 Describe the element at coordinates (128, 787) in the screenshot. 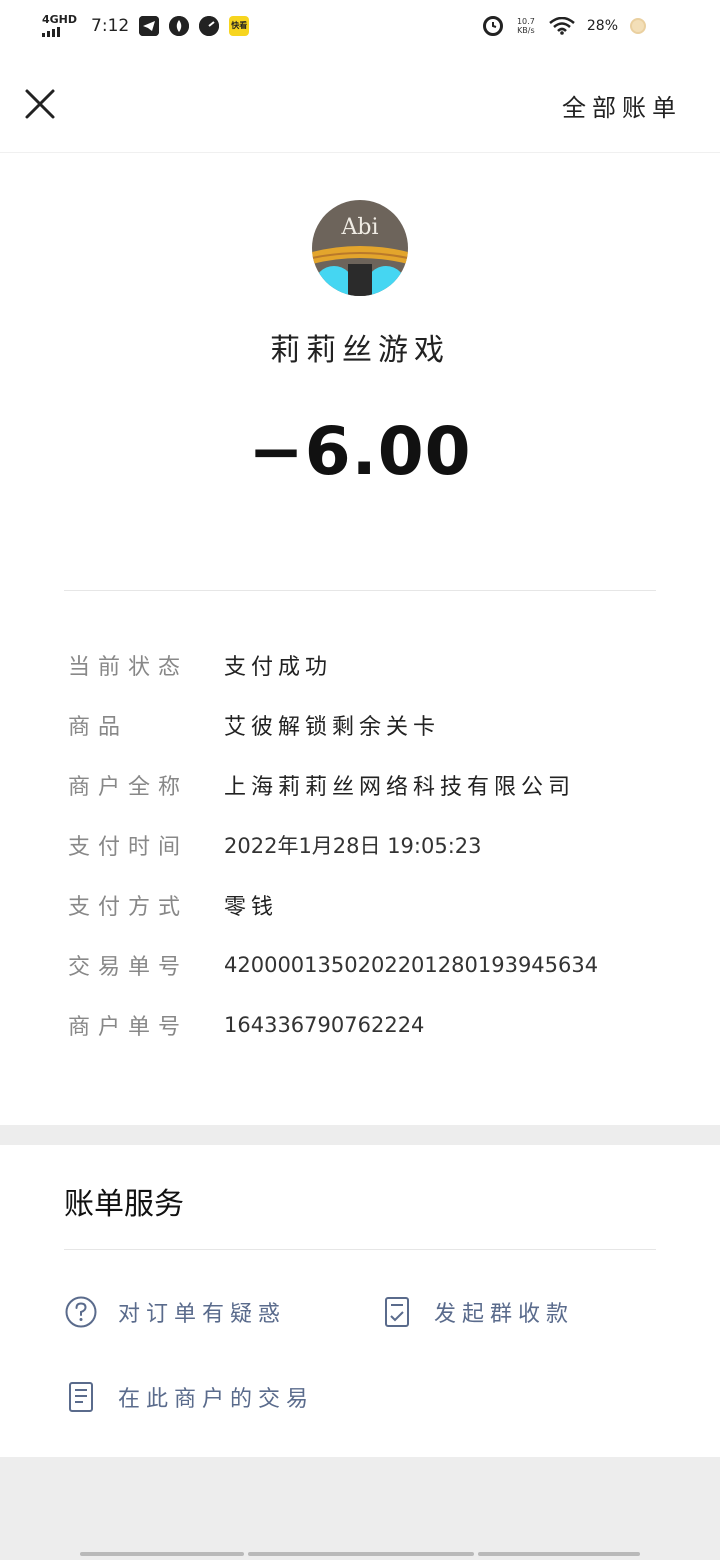

I see `detail-label: 商户全称` at that location.